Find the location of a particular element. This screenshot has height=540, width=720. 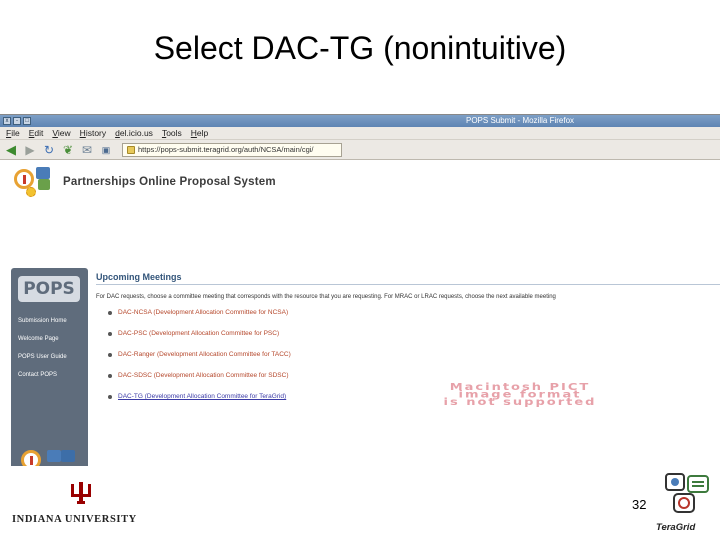

pops-header: Partnerships Online Proposal System is located at coordinates (144, 182).